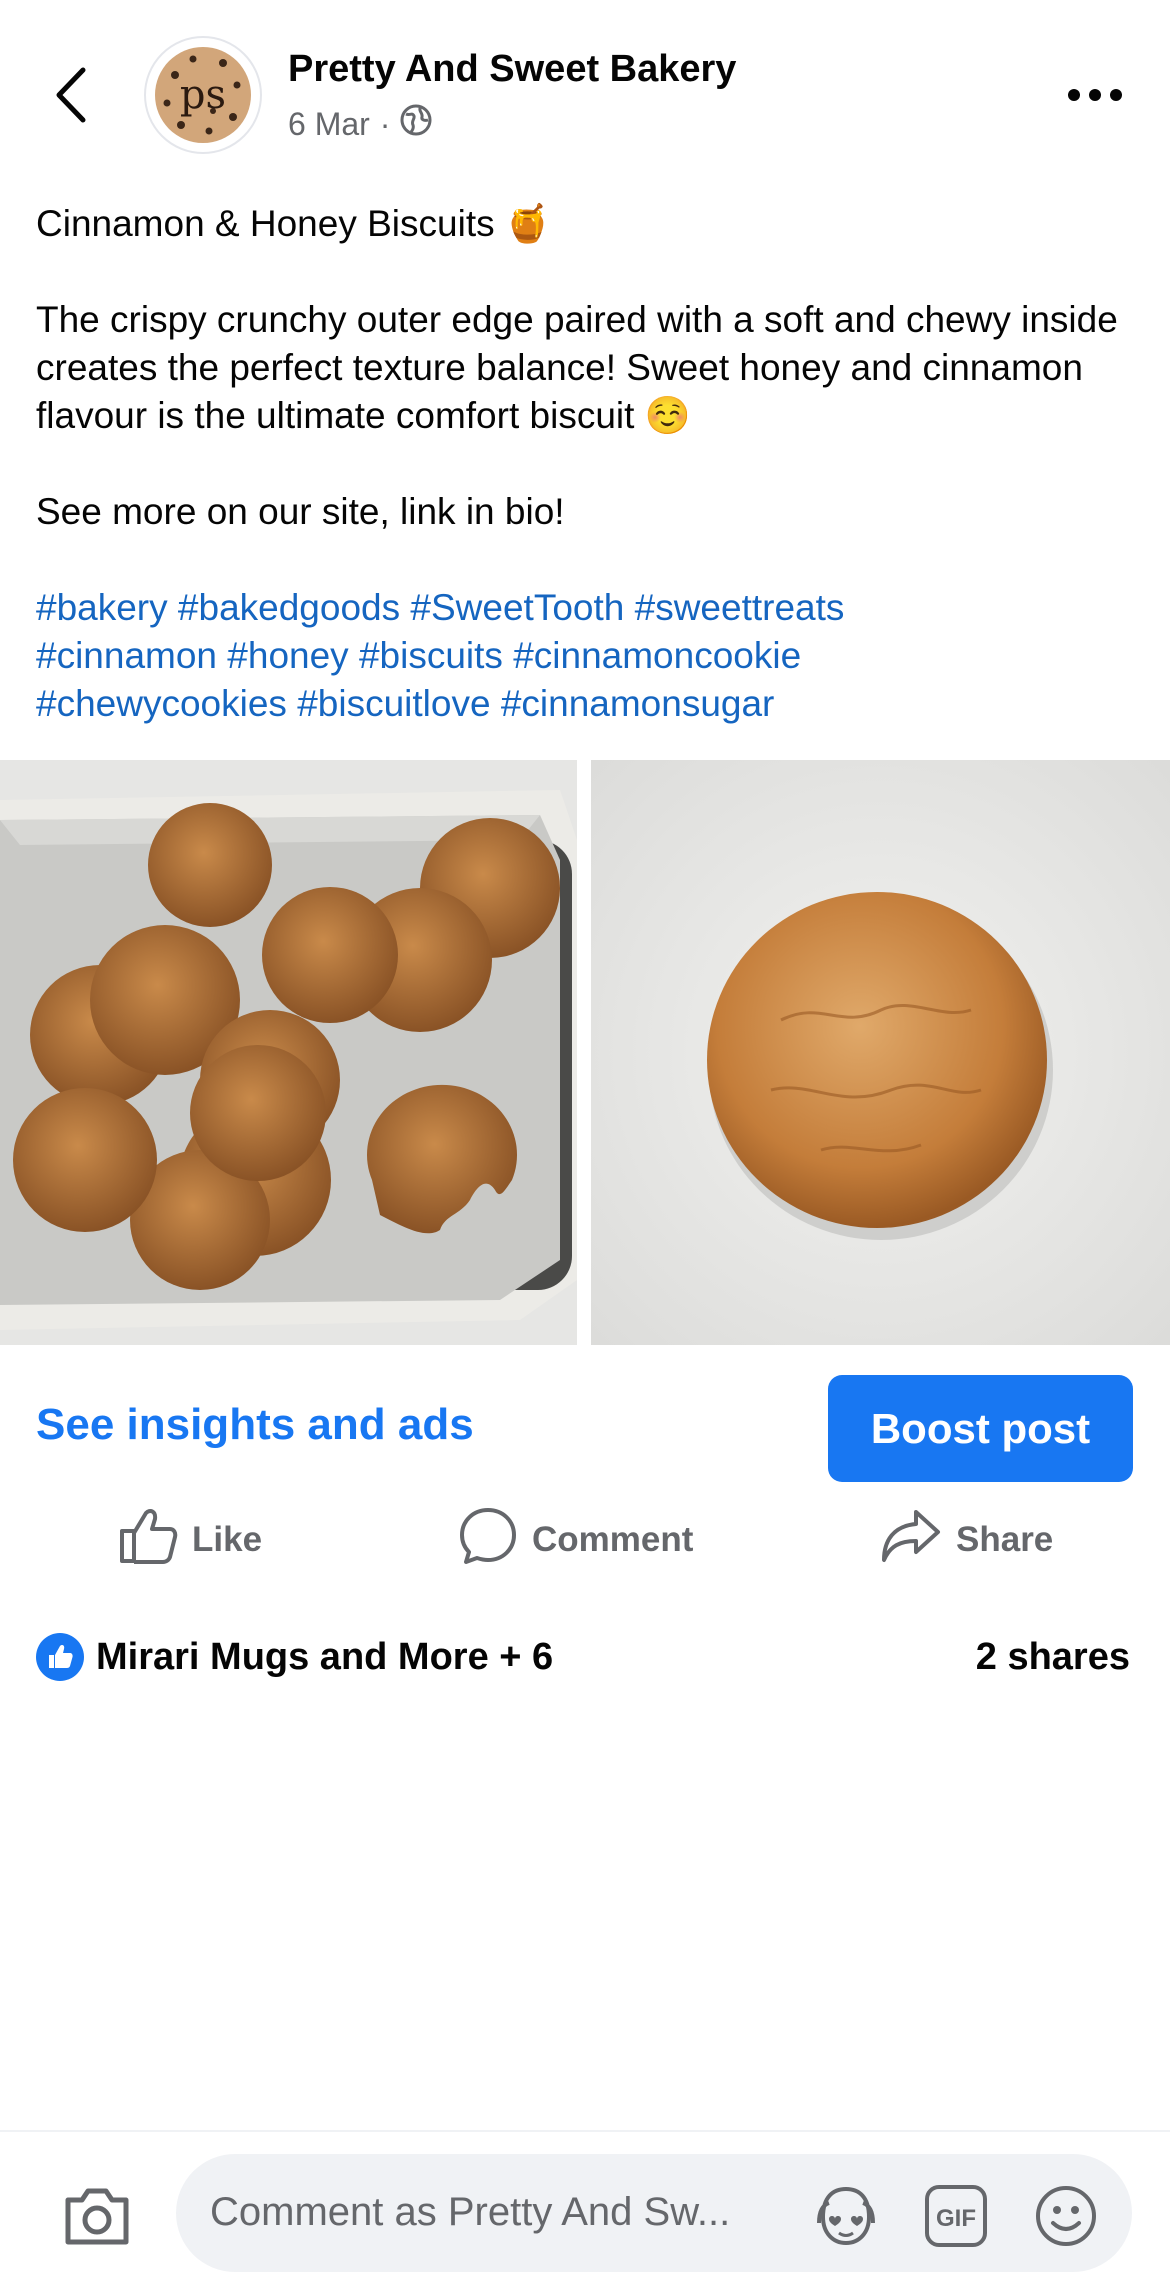 This screenshot has width=1170, height=2291. What do you see at coordinates (657, 655) in the screenshot?
I see `hashtag-link: #cinnamoncookie` at bounding box center [657, 655].